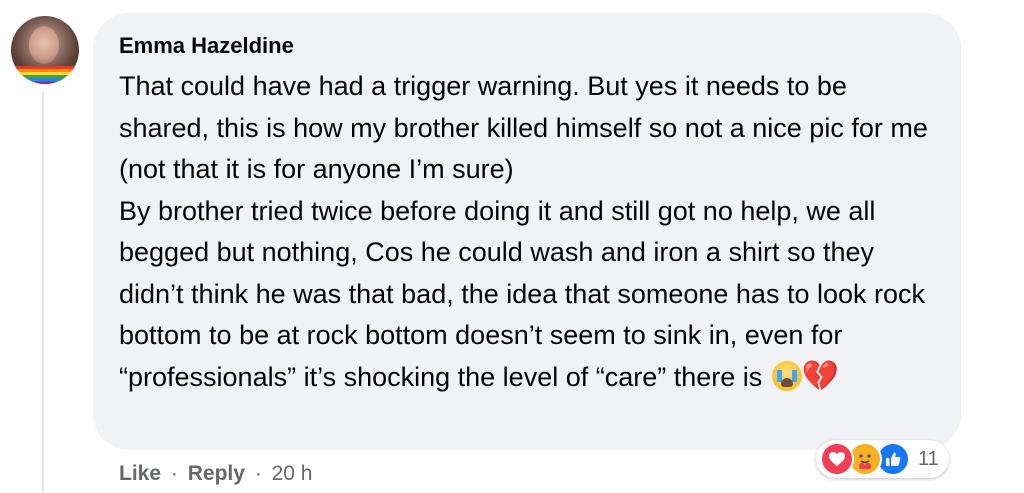  Describe the element at coordinates (45, 75) in the screenshot. I see `avatar-rainbow-frame` at that location.